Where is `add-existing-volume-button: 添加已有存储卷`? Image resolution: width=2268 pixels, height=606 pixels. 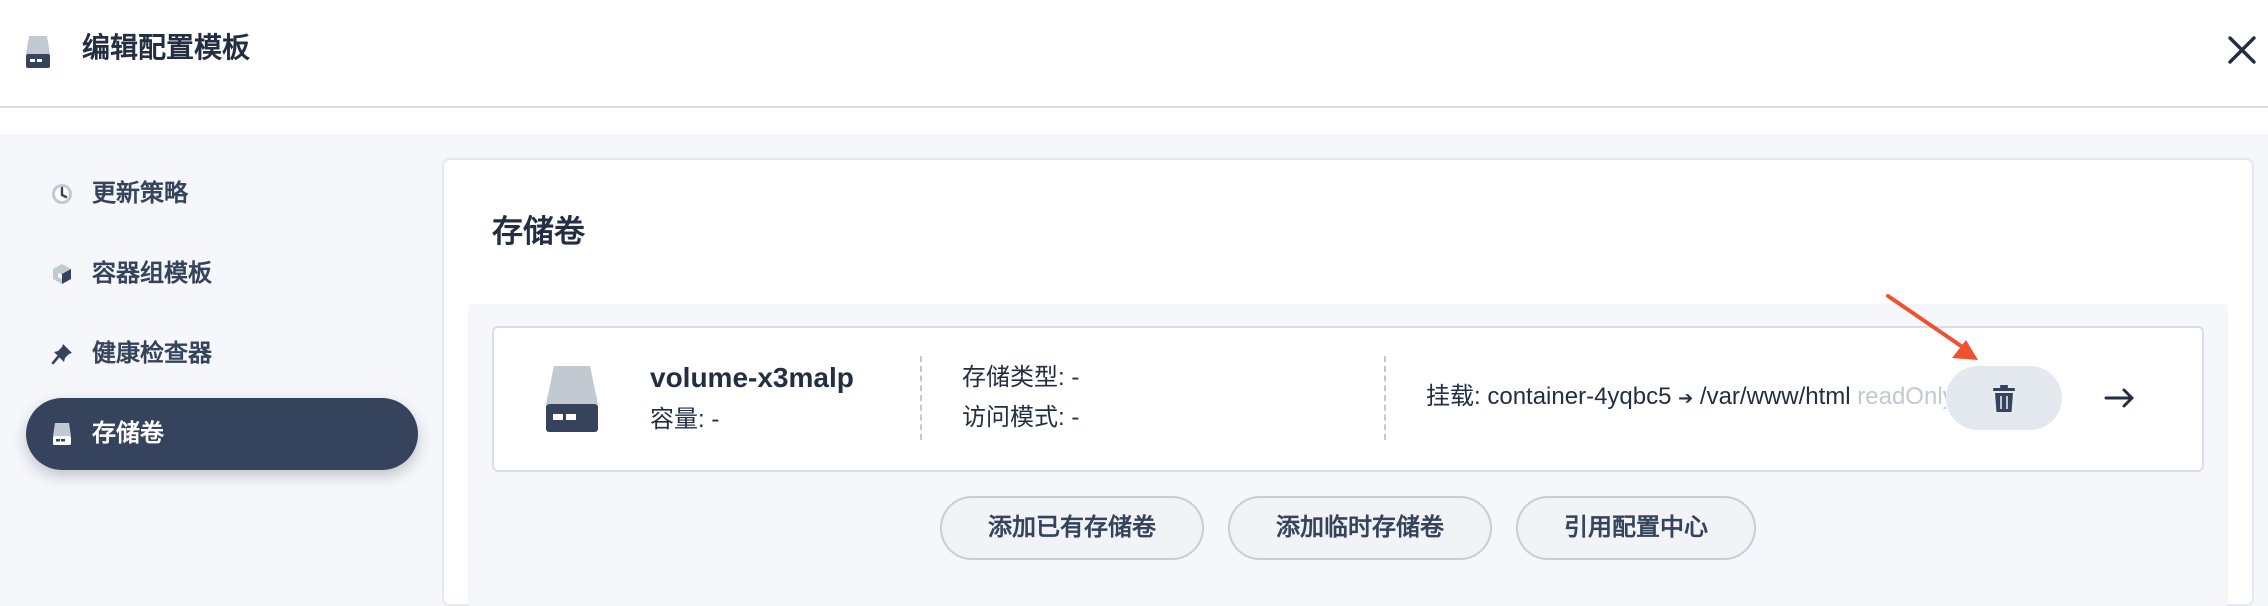 add-existing-volume-button: 添加已有存储卷 is located at coordinates (1072, 528).